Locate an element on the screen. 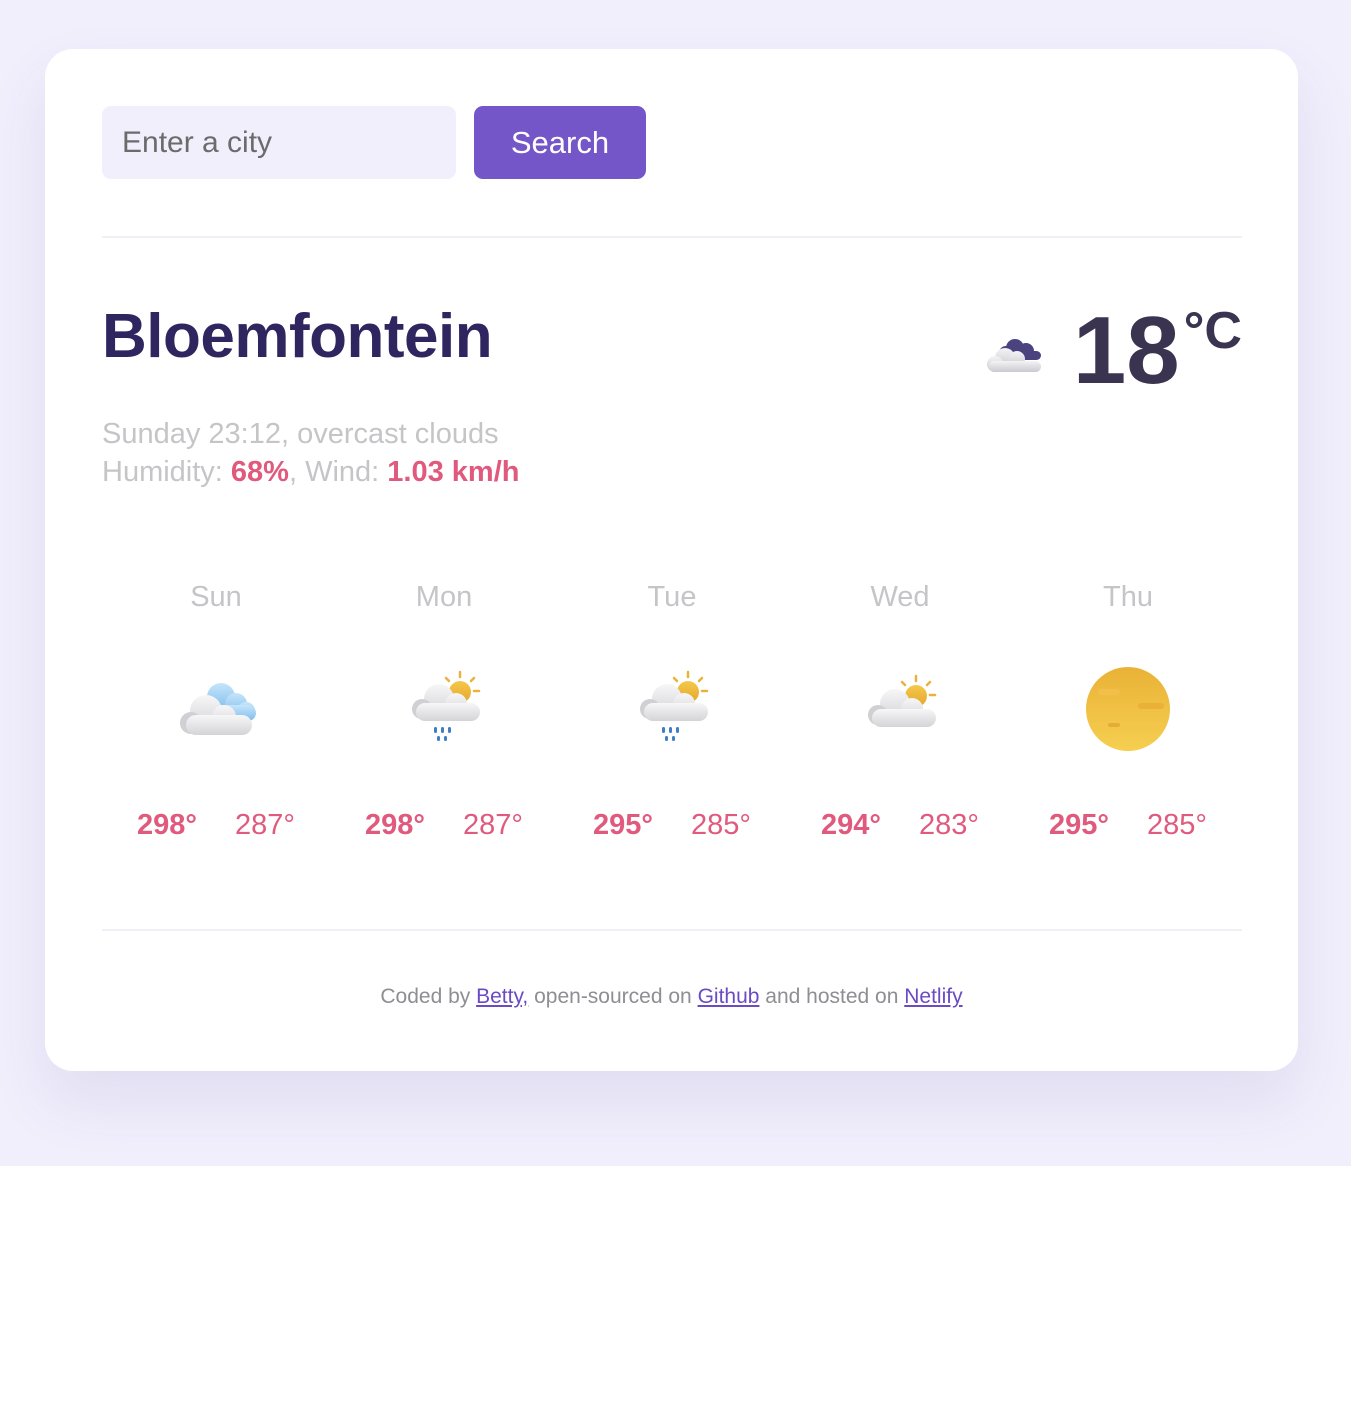 The image size is (1351, 1420). current-temperature: 18 °C is located at coordinates (1113, 351).